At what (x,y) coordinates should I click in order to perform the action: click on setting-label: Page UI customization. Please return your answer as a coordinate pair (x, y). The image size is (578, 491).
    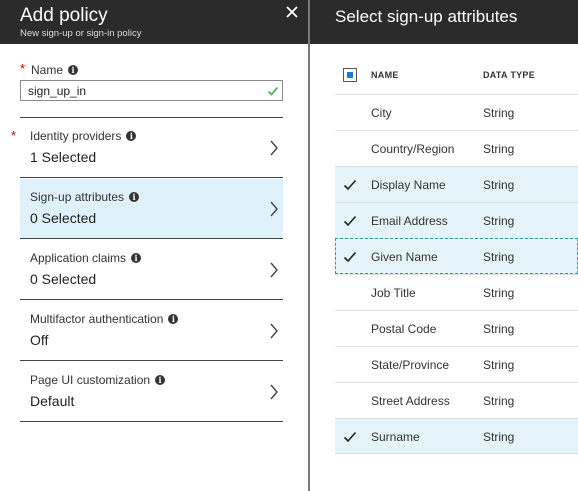
    Looking at the image, I should click on (90, 380).